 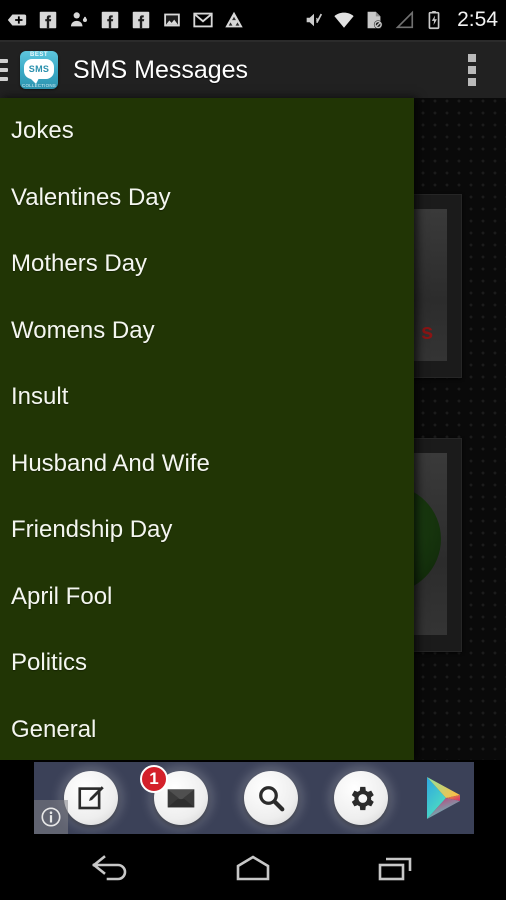 What do you see at coordinates (49, 663) in the screenshot?
I see `sidebar-item-label: Politics` at bounding box center [49, 663].